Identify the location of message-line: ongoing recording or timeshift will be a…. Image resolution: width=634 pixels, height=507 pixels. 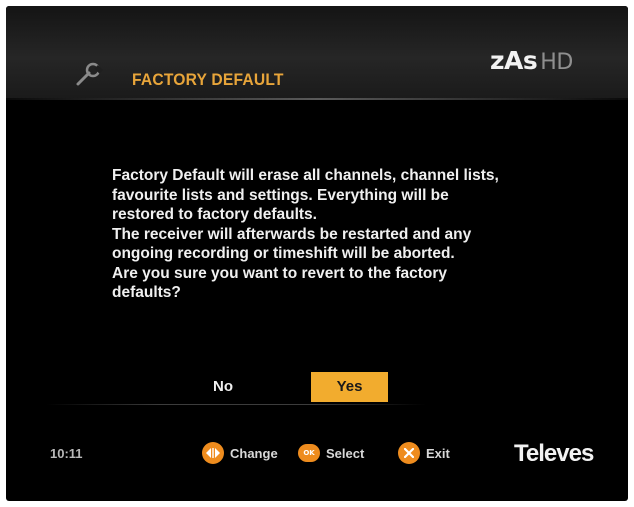
(283, 253).